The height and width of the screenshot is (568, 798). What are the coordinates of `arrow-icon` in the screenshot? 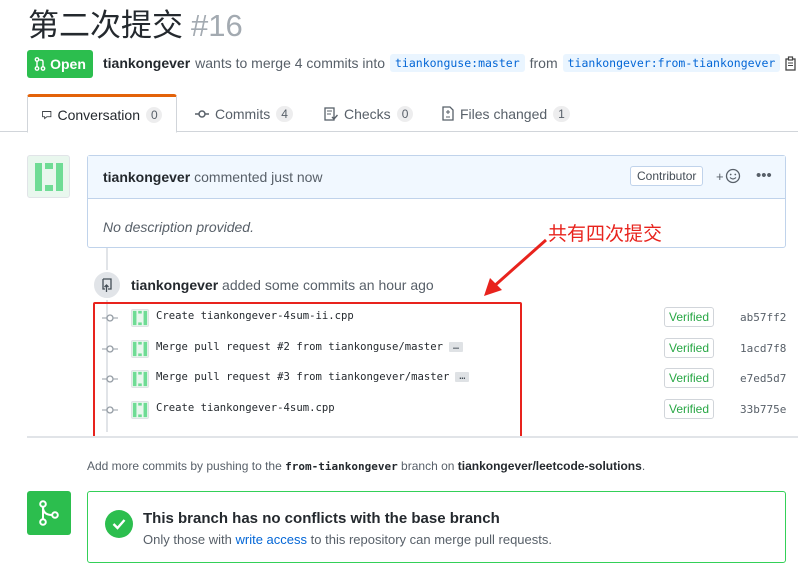 It's located at (515, 267).